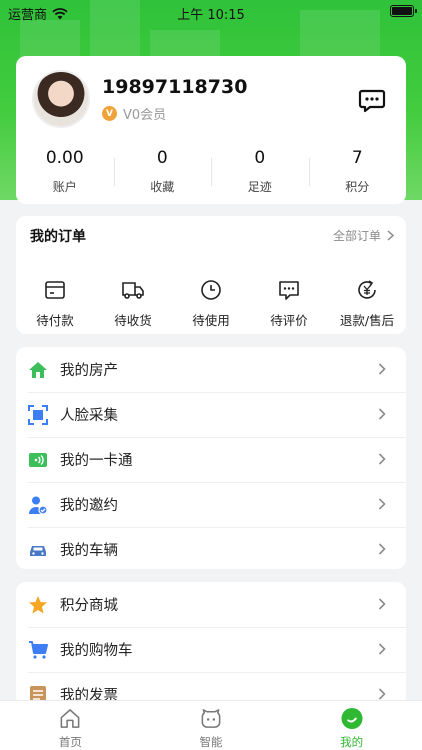  Describe the element at coordinates (38, 604) in the screenshot. I see `star-icon` at that location.